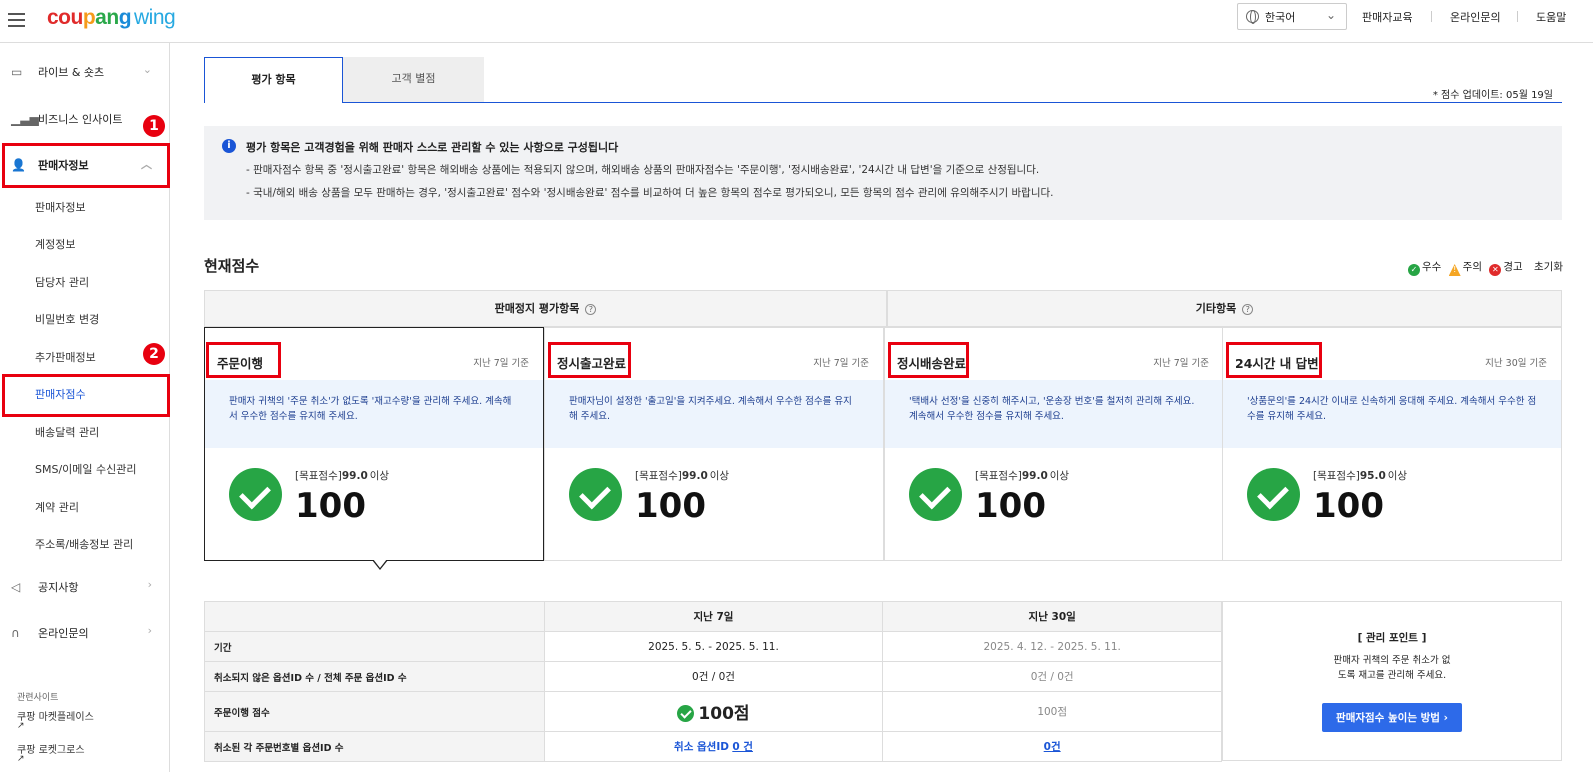 This screenshot has width=1593, height=772. What do you see at coordinates (1551, 17) in the screenshot?
I see `help-link: 도움말` at bounding box center [1551, 17].